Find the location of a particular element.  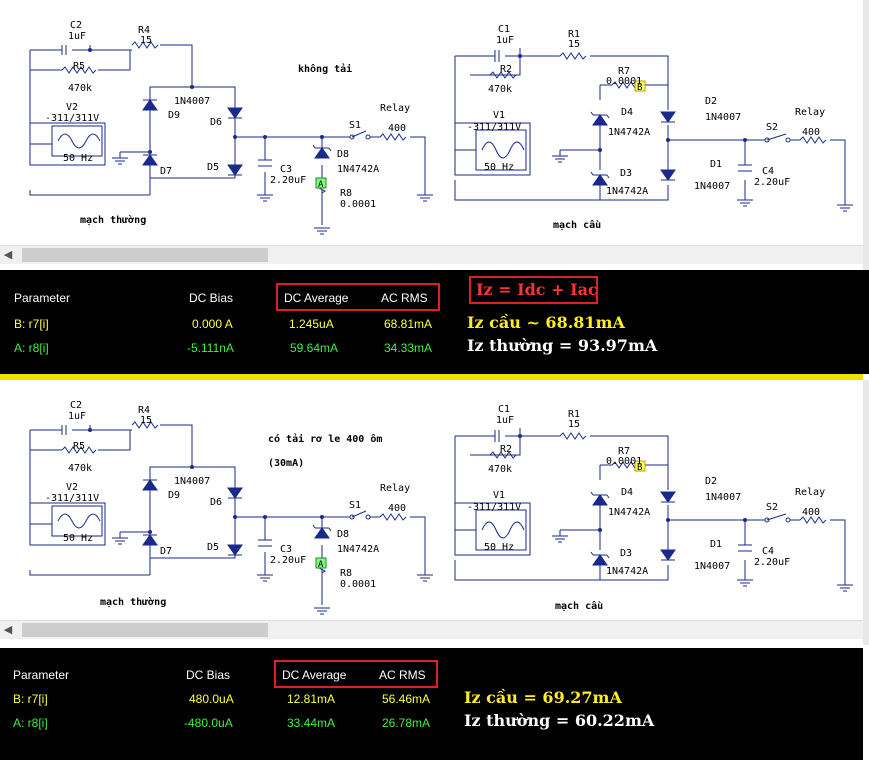

row-b-dc-average: 1.245uA is located at coordinates (311, 324).